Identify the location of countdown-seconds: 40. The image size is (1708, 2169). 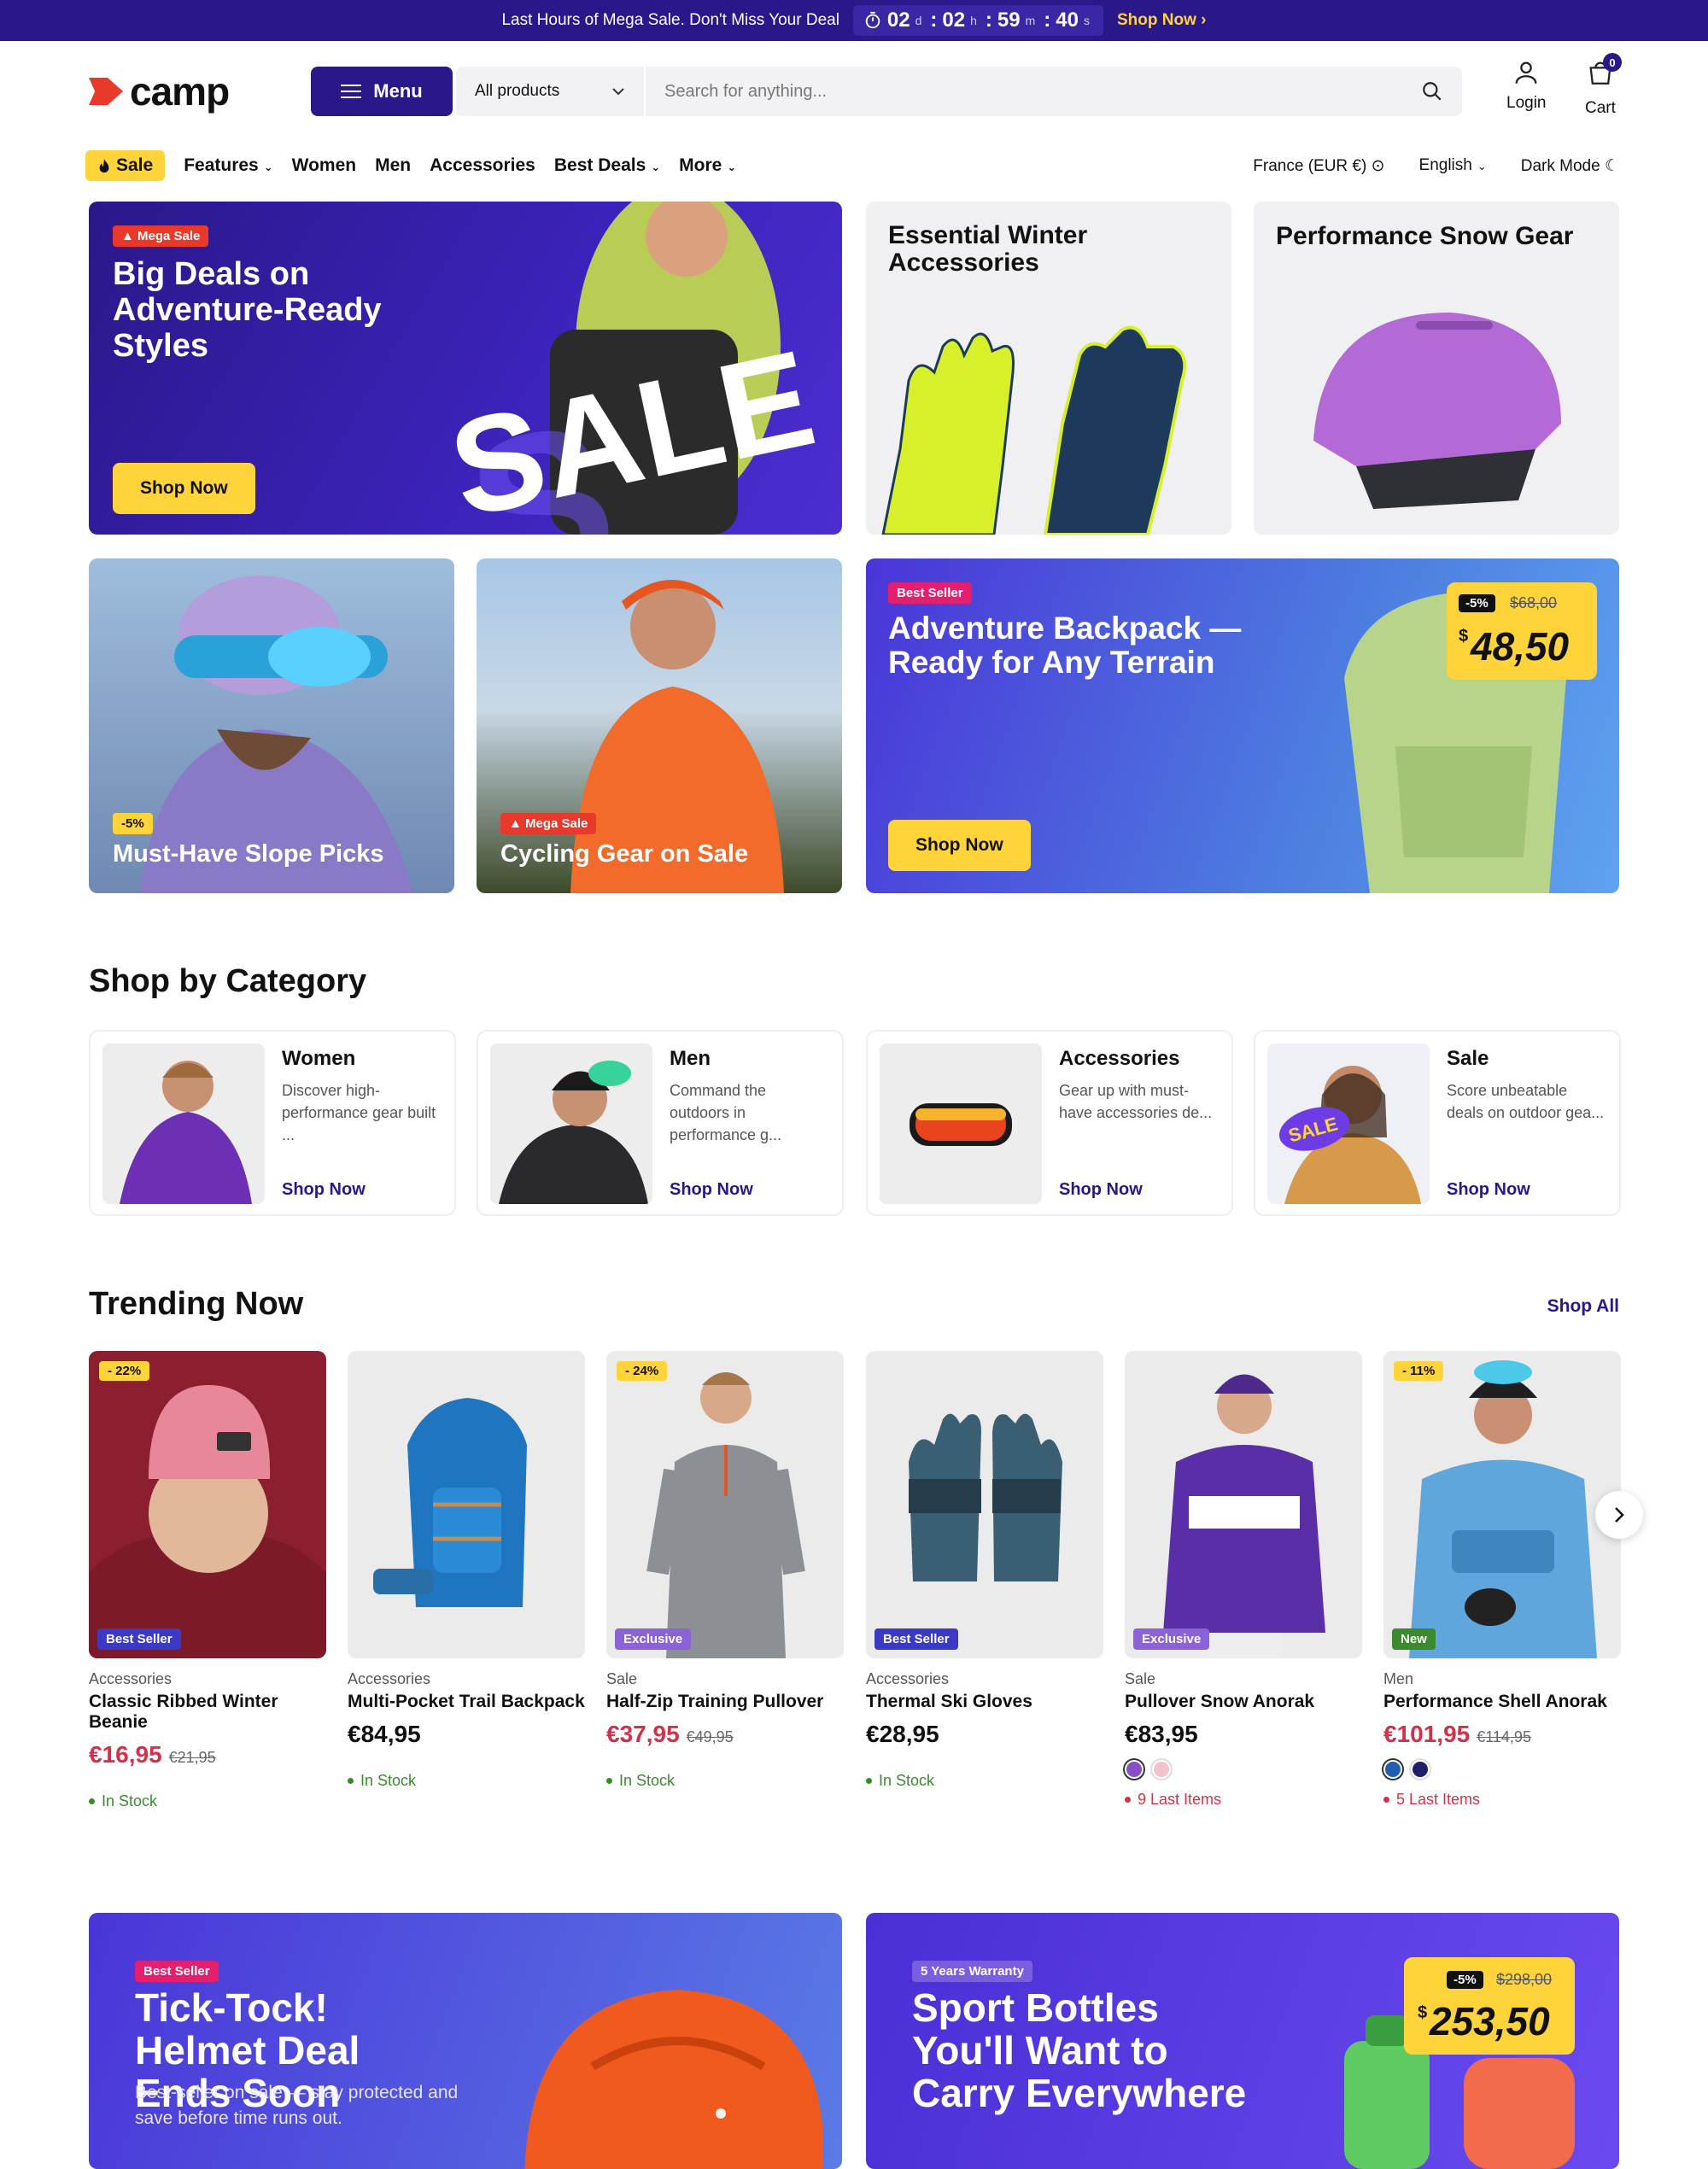
(1067, 20).